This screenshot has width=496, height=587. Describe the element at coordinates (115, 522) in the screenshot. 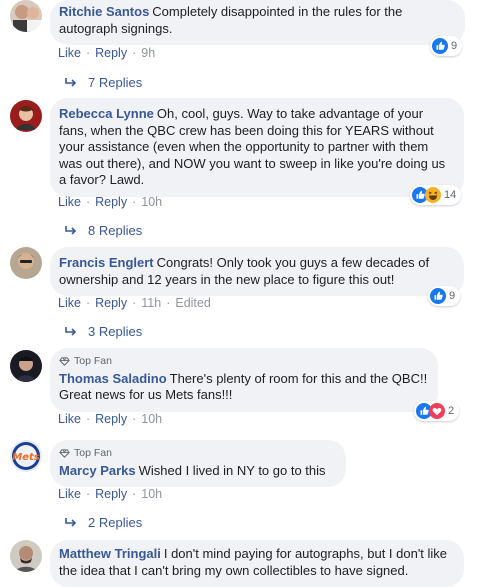

I see `replies-label: 2 Replies` at that location.